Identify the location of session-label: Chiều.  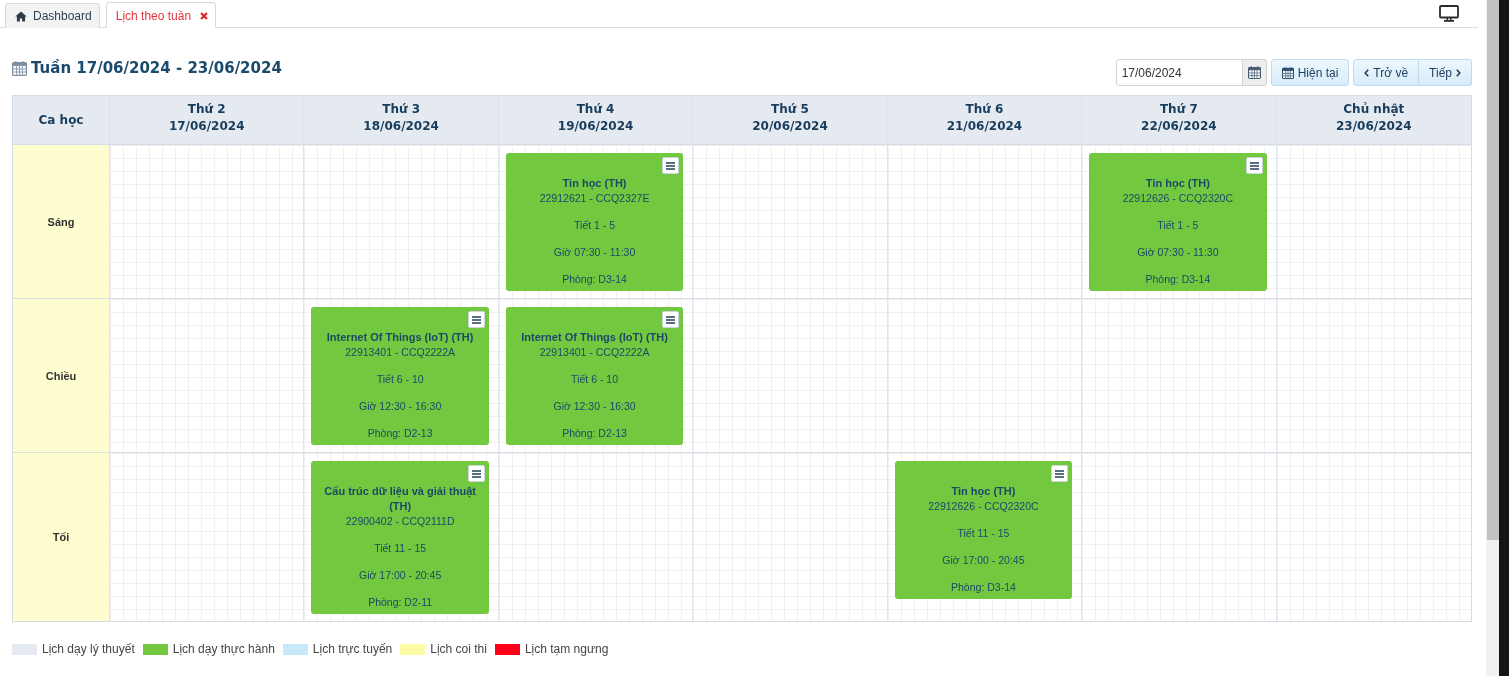
(61, 376).